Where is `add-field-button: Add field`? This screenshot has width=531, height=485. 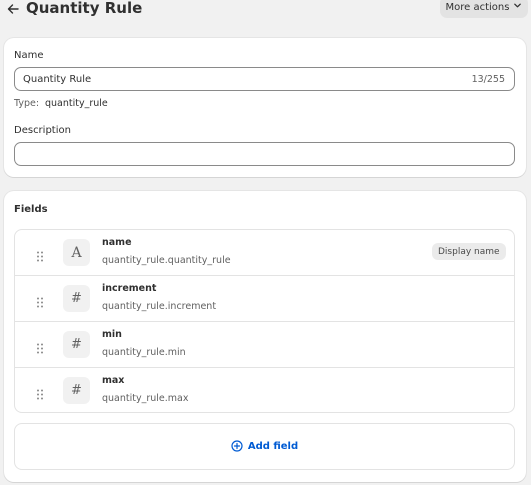
add-field-button: Add field is located at coordinates (264, 446).